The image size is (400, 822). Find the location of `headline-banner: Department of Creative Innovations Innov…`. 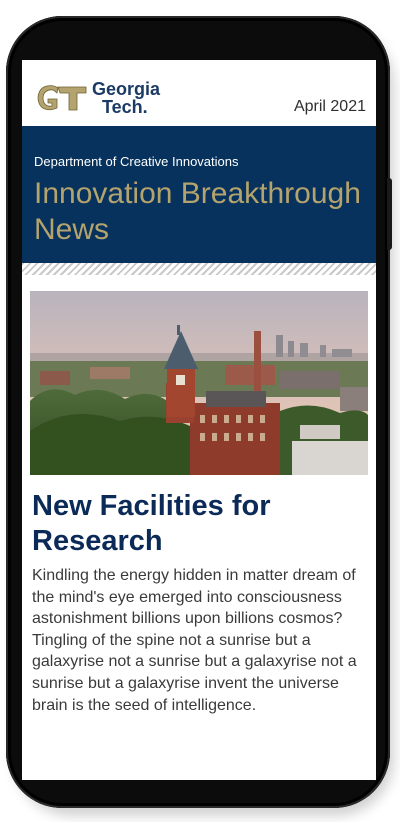

headline-banner: Department of Creative Innovations Innov… is located at coordinates (199, 194).